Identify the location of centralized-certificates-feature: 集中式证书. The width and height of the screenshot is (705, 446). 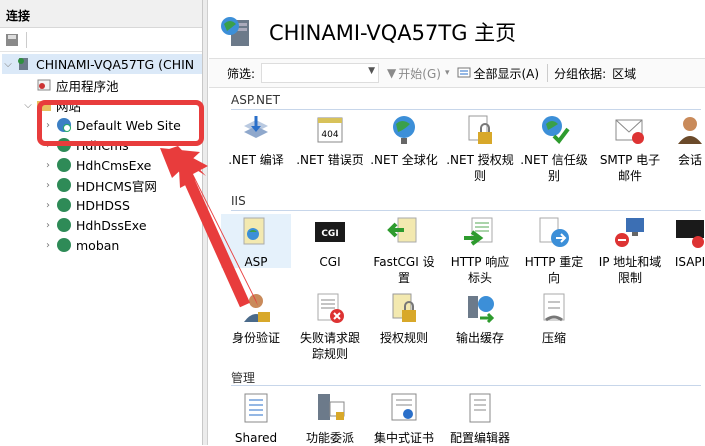
(404, 418).